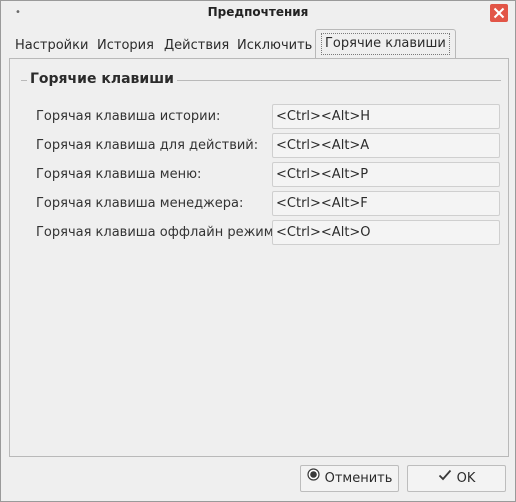  Describe the element at coordinates (313, 477) in the screenshot. I see `cancel-circle-icon` at that location.